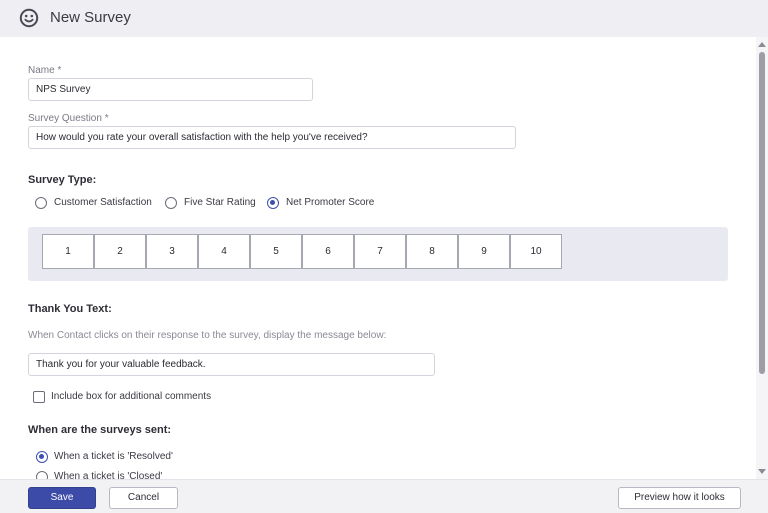  I want to click on scale-option: 2, so click(120, 251).